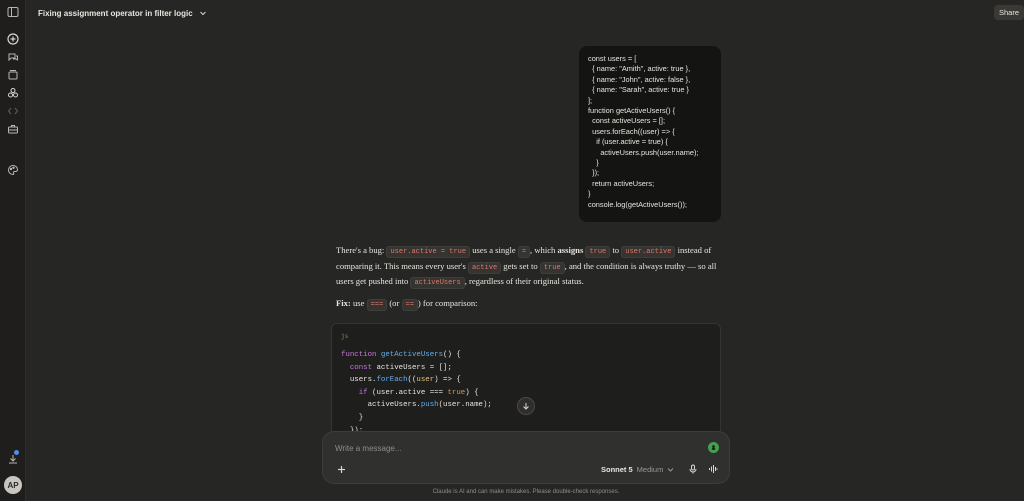 This screenshot has height=501, width=1024. I want to click on microphone-icon, so click(693, 469).